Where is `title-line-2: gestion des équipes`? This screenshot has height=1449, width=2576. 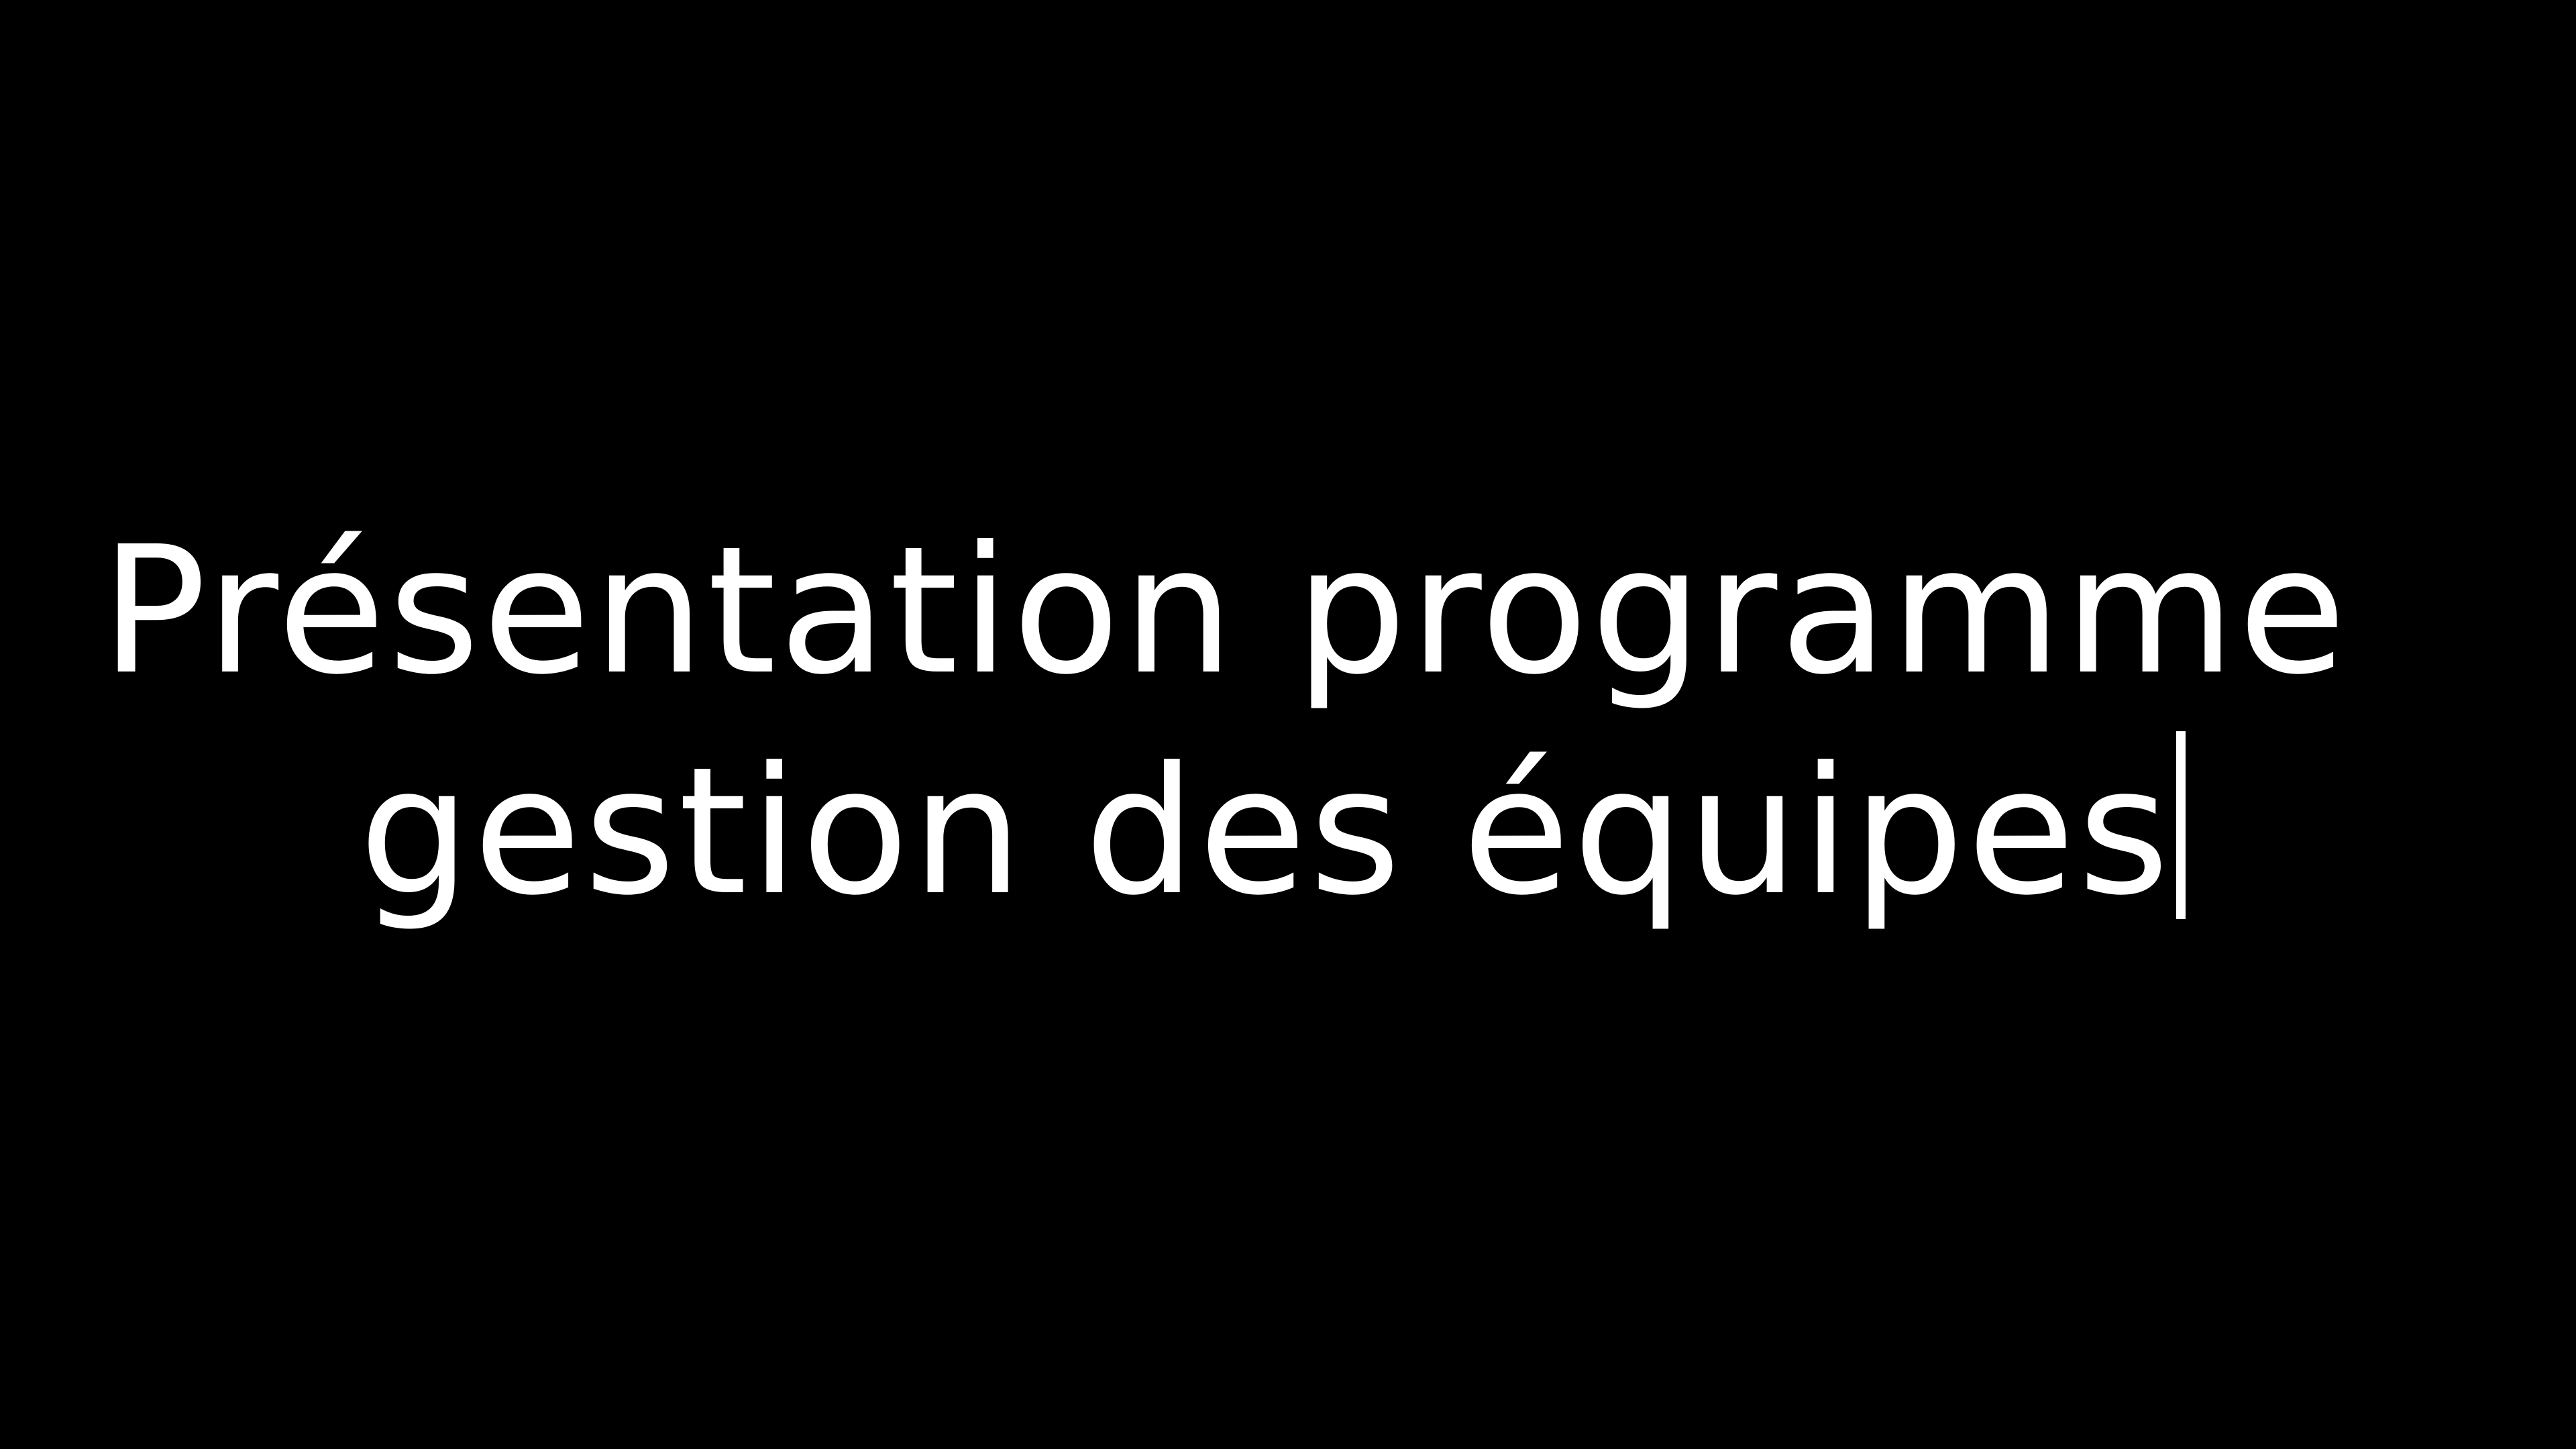 title-line-2: gestion des équipes is located at coordinates (1265, 831).